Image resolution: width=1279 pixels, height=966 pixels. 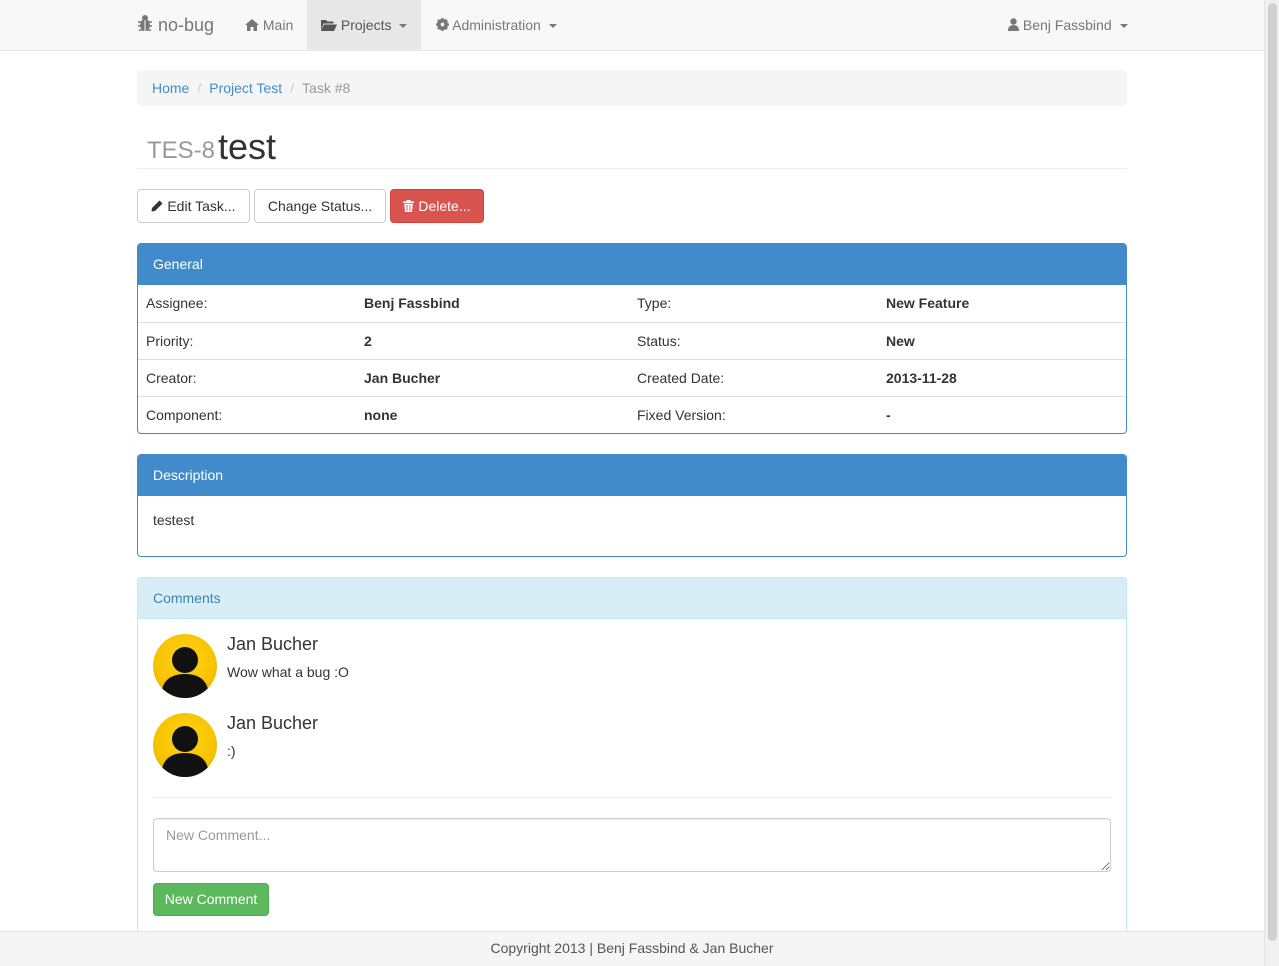 I want to click on field-label: Component:, so click(x=247, y=414).